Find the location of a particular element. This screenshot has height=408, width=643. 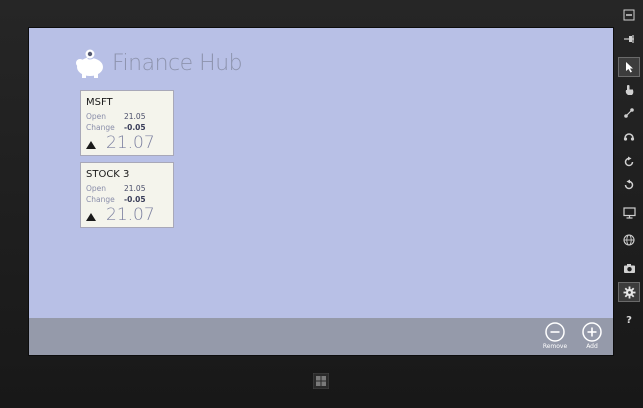

app-header: Finance Hub is located at coordinates (157, 63).